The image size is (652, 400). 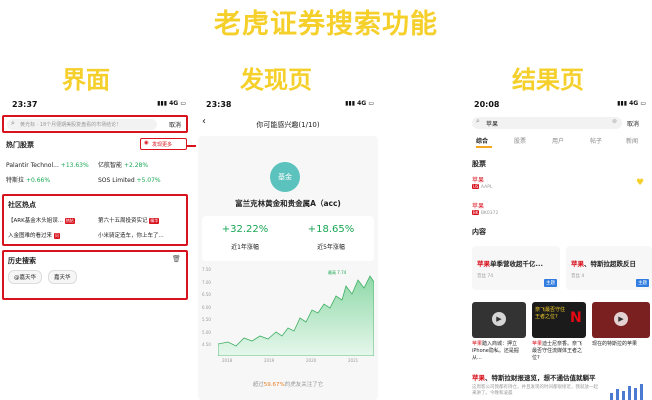 What do you see at coordinates (548, 80) in the screenshot?
I see `section-title-result: 结果页` at bounding box center [548, 80].